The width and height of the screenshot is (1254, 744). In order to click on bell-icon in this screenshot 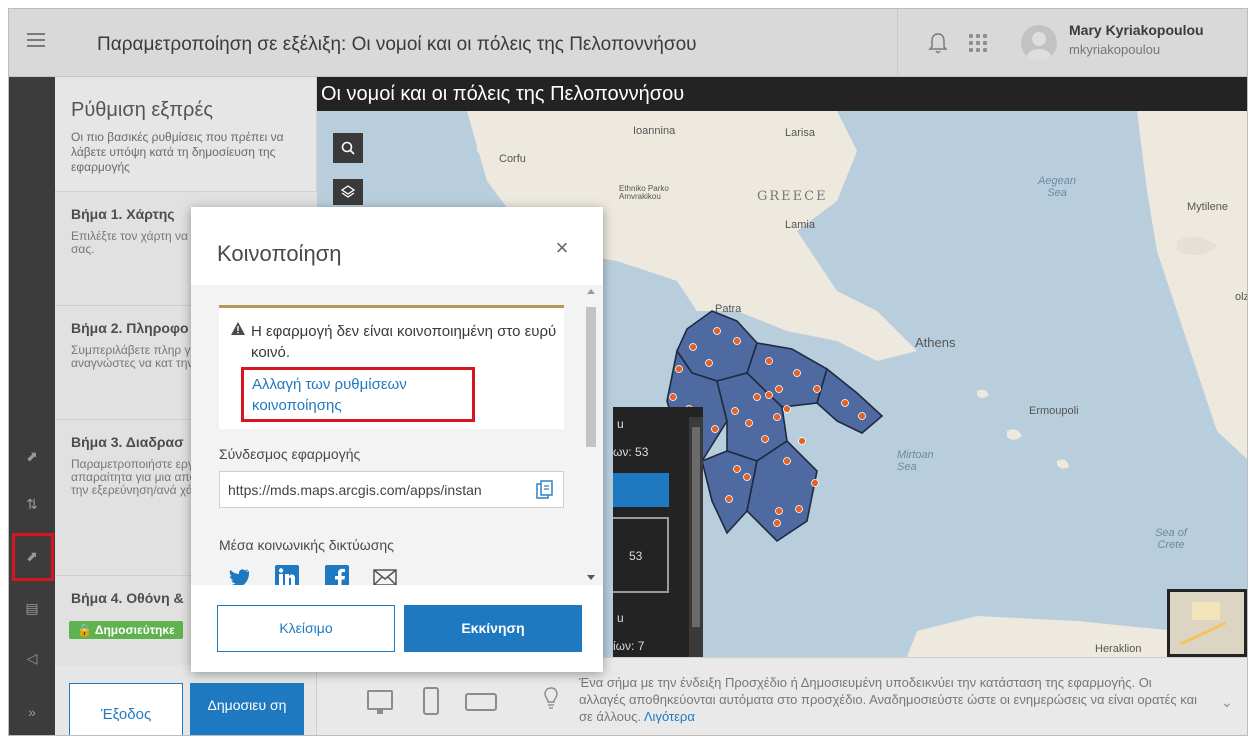, I will do `click(938, 43)`.